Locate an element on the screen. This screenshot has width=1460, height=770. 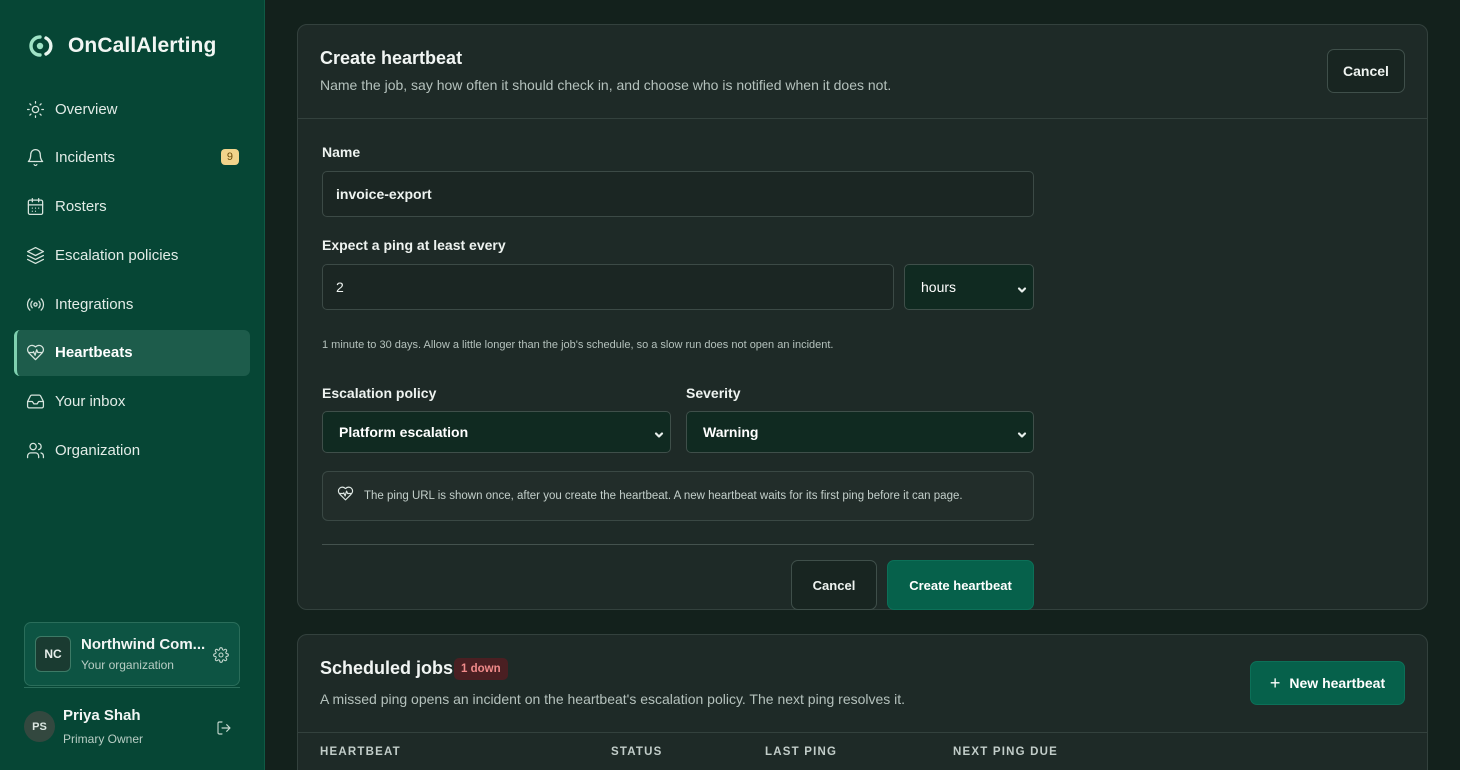
logout-icon is located at coordinates (224, 728).